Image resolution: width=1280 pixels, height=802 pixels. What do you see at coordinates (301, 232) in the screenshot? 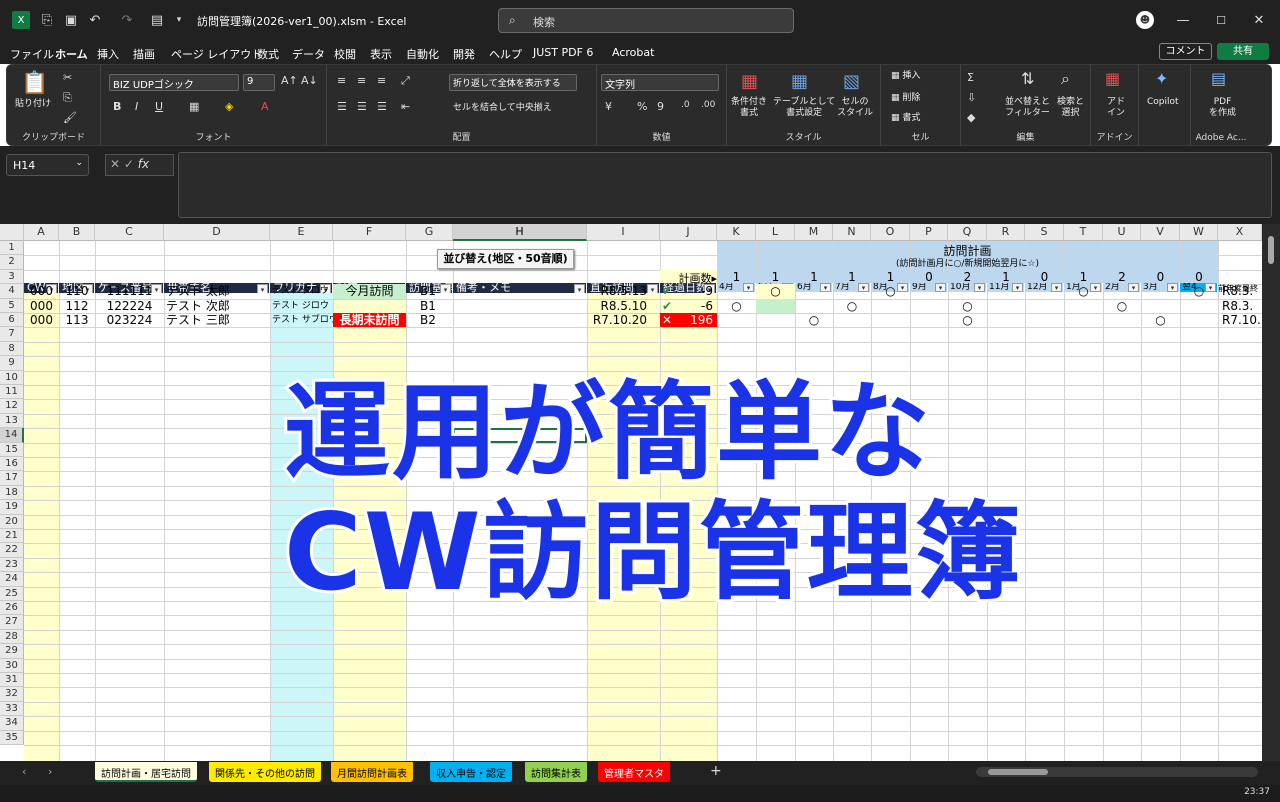
I see `column-header: E` at bounding box center [301, 232].